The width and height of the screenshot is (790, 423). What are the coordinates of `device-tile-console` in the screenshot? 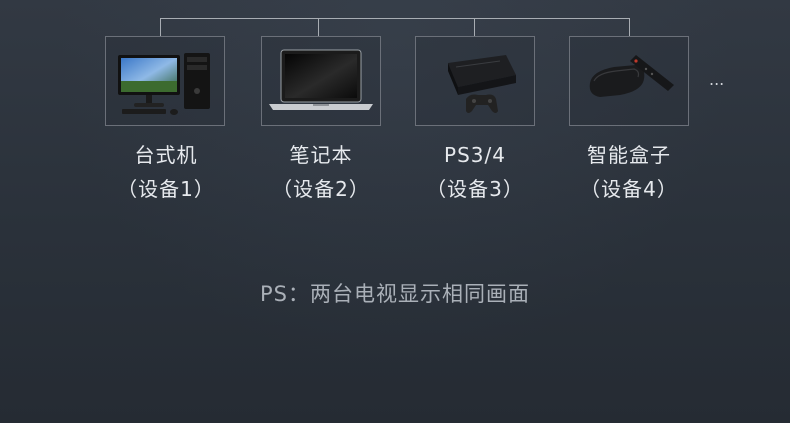 It's located at (475, 81).